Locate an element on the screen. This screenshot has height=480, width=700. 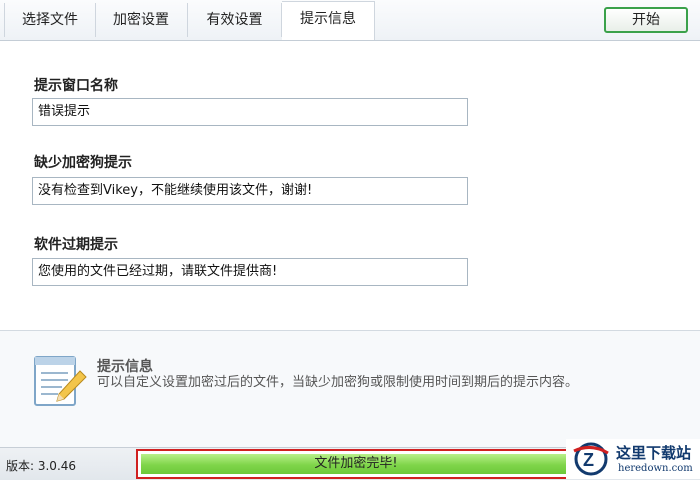
notepad-pencil-icon is located at coordinates (60, 381).